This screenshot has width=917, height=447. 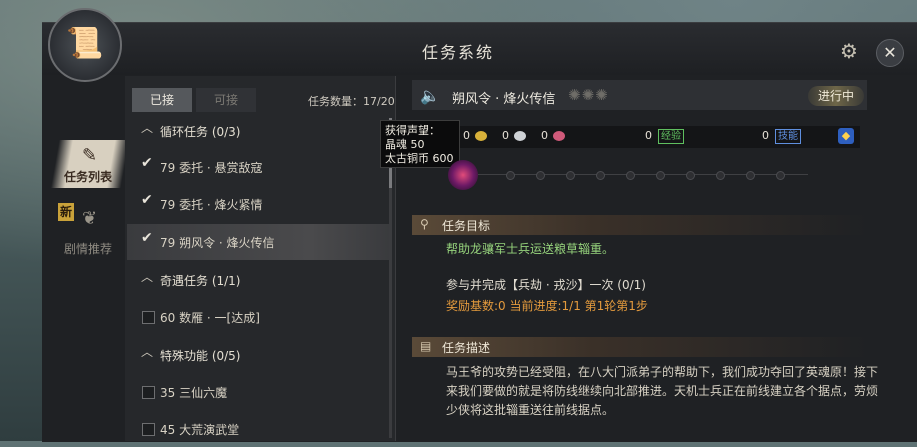 I want to click on desc-title: 任务描述, so click(x=466, y=348).